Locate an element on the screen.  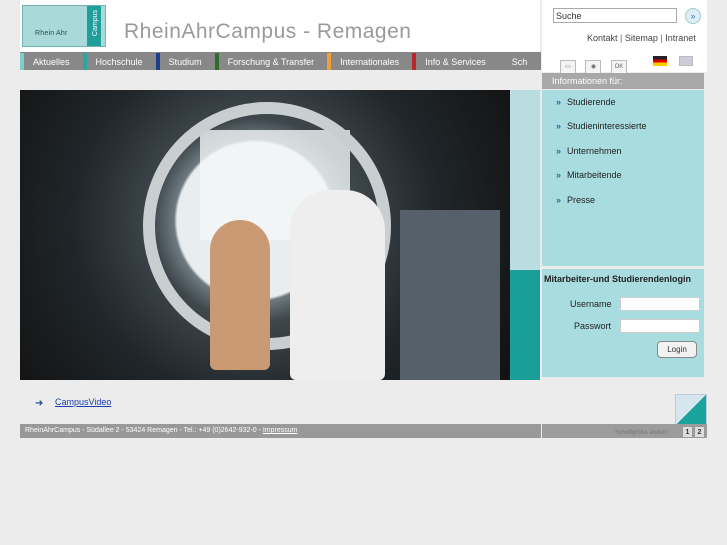
font-size-2-button: 2 is located at coordinates (699, 432).